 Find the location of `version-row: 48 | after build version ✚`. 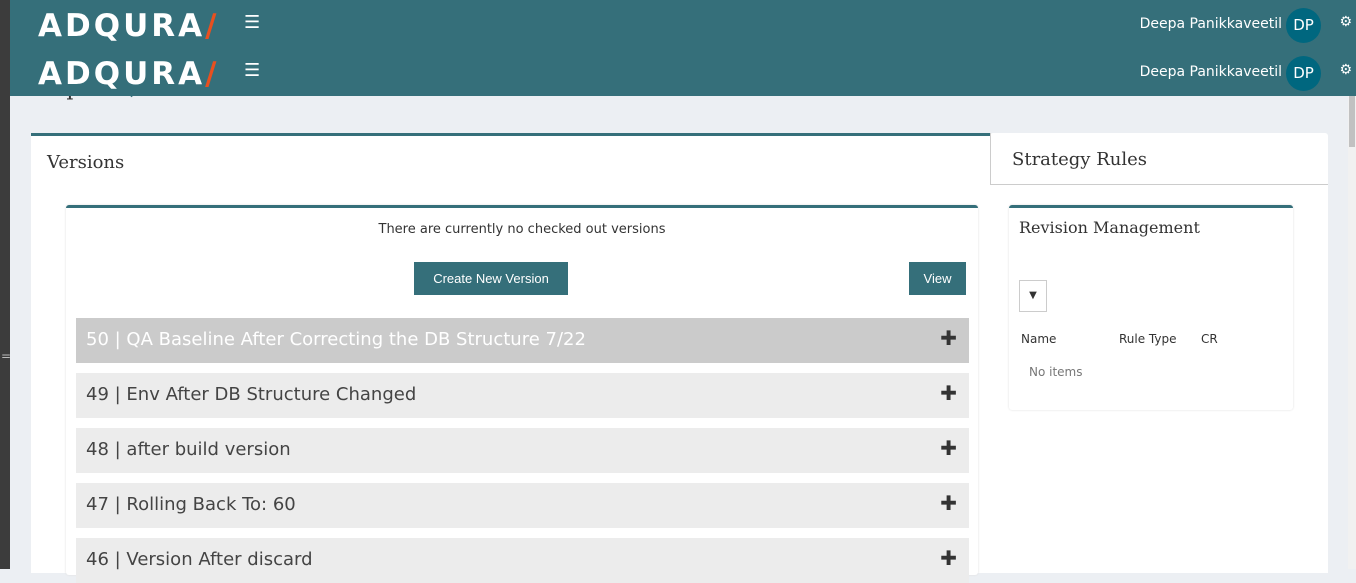

version-row: 48 | after build version ✚ is located at coordinates (522, 450).